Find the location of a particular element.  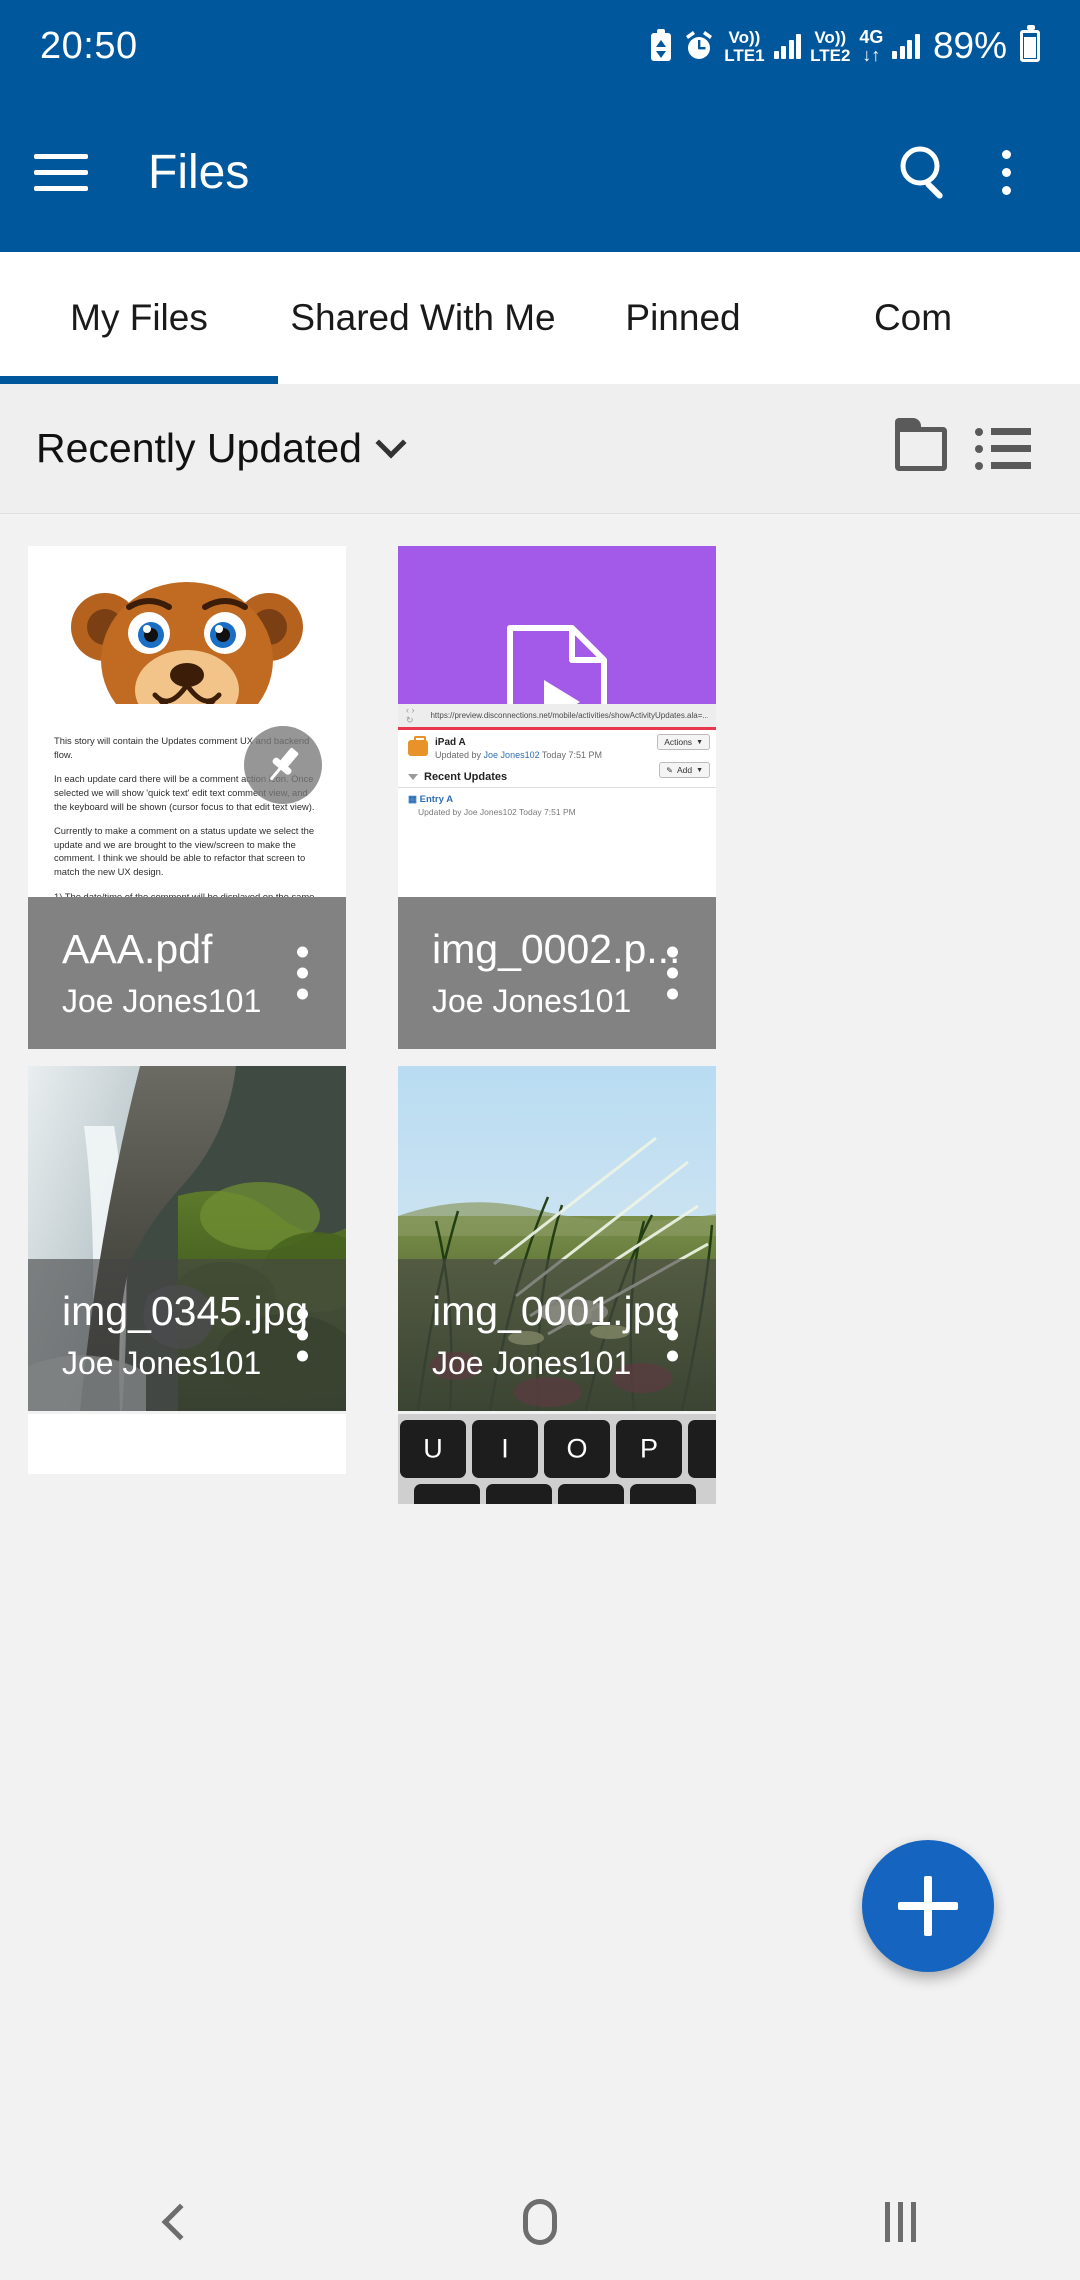

recents-icon is located at coordinates (900, 2222).